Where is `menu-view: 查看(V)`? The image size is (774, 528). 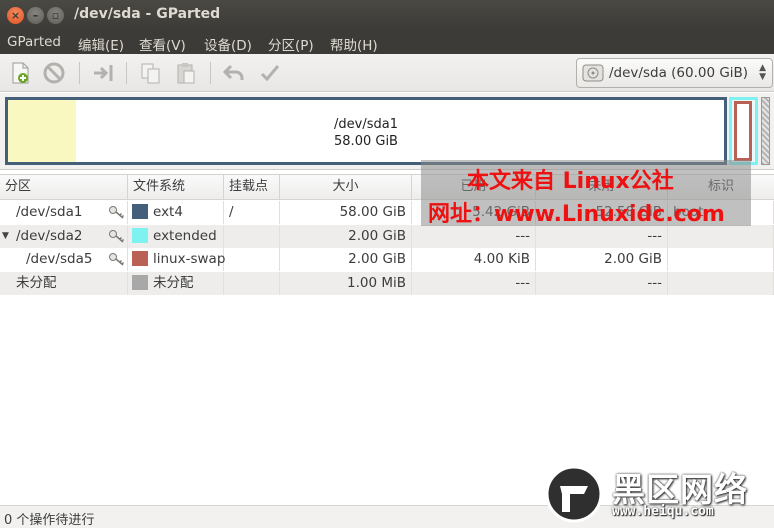 menu-view: 查看(V) is located at coordinates (162, 44).